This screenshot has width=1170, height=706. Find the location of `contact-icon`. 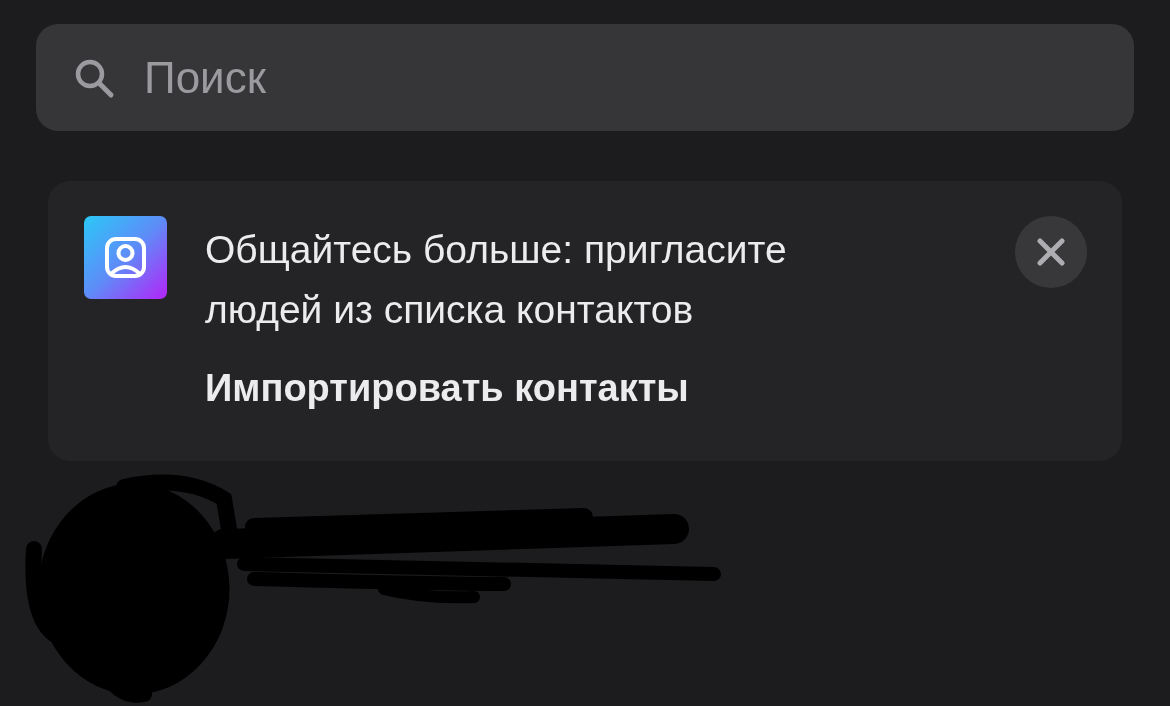

contact-icon is located at coordinates (125, 257).